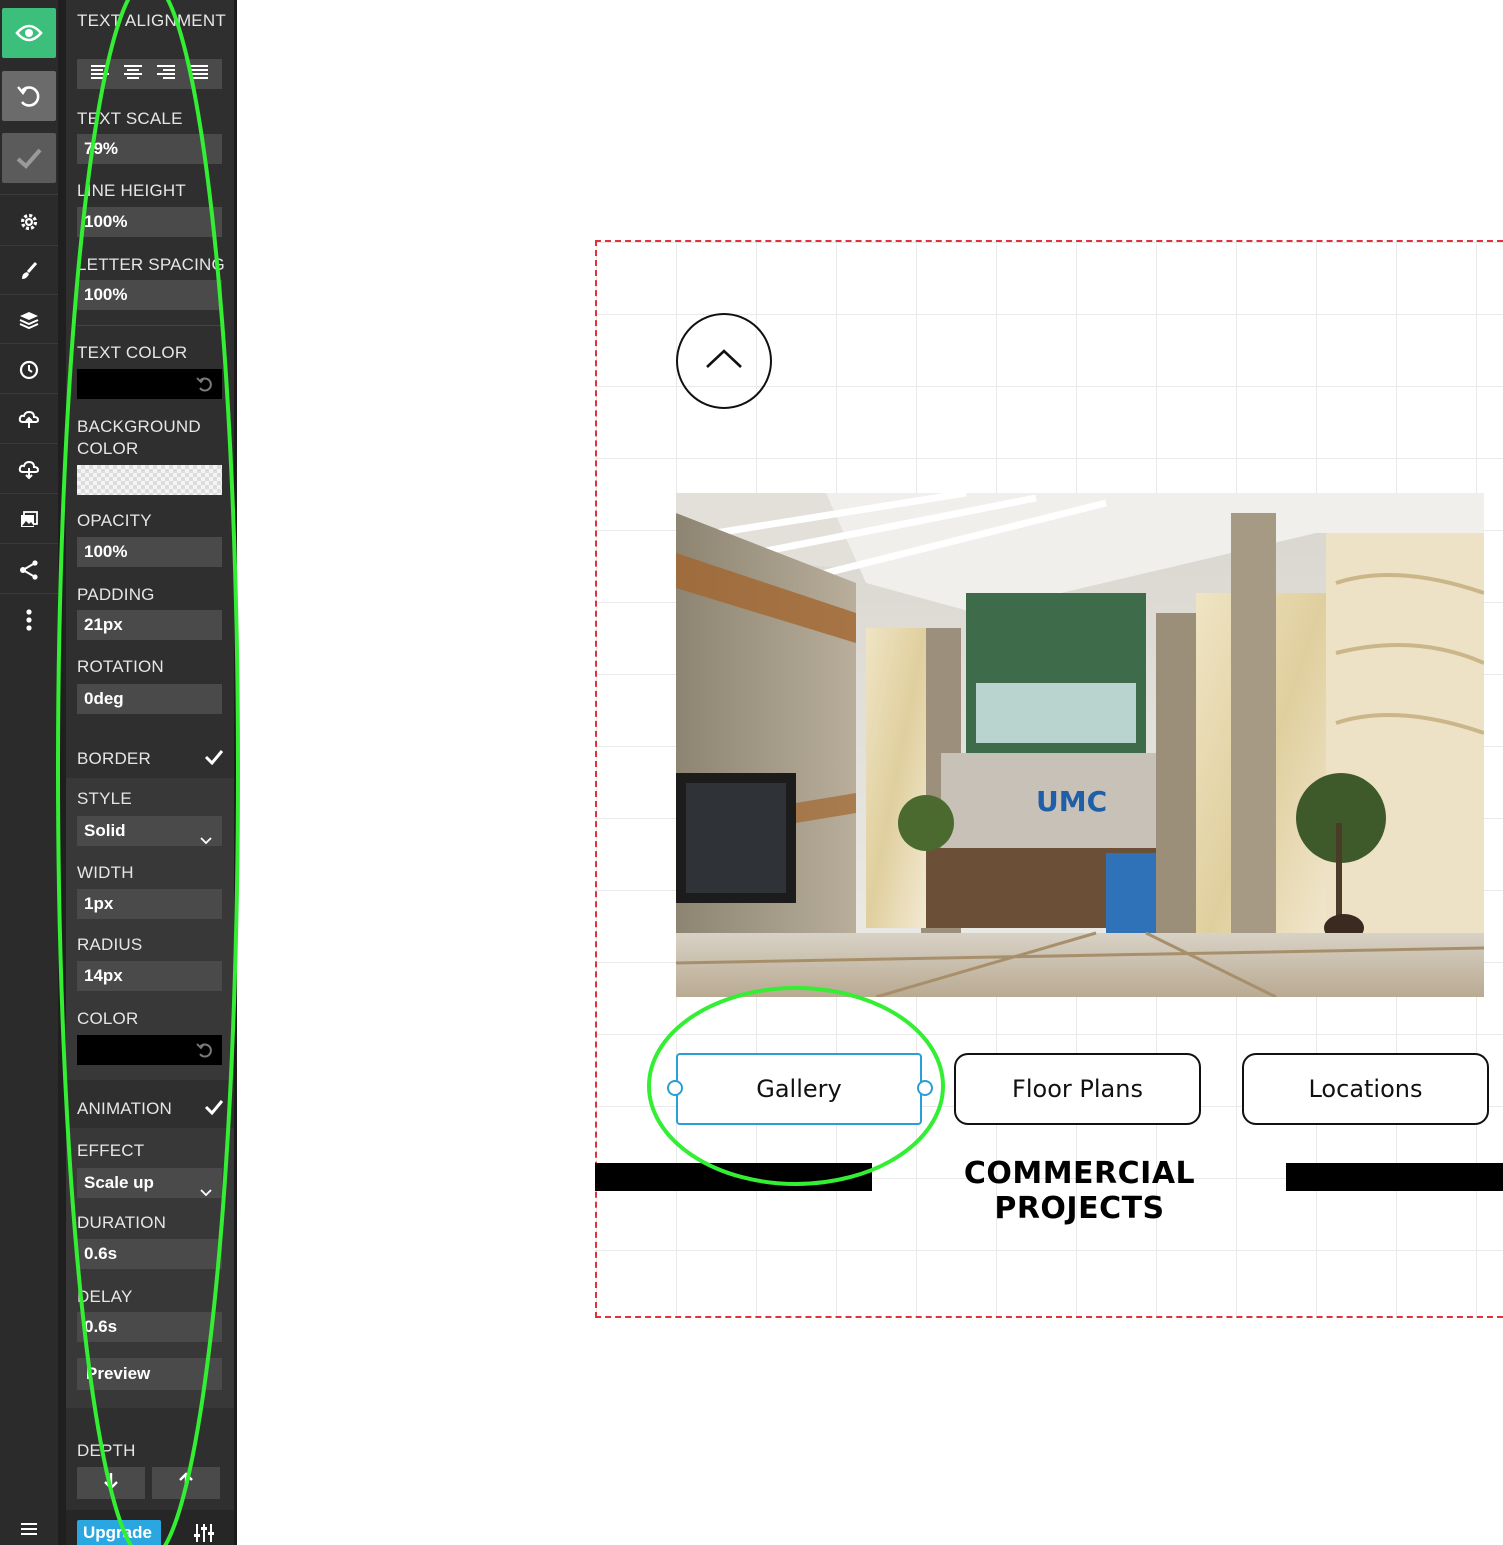 This screenshot has height=1545, width=1503. I want to click on depth-label: DEPTH, so click(106, 1450).